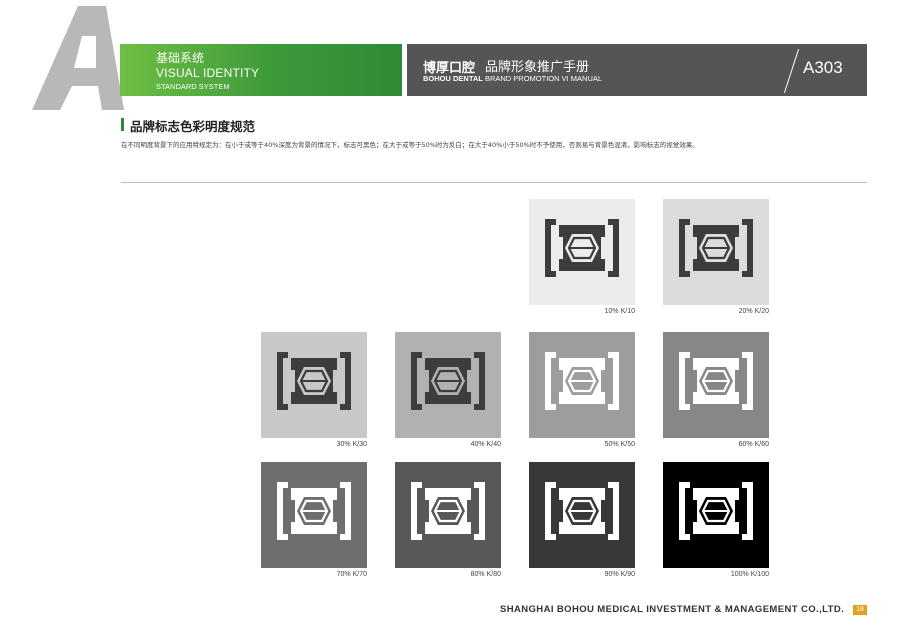 This screenshot has height=636, width=900. Describe the element at coordinates (619, 574) in the screenshot. I see `swatch-label: 90% K/90` at that location.